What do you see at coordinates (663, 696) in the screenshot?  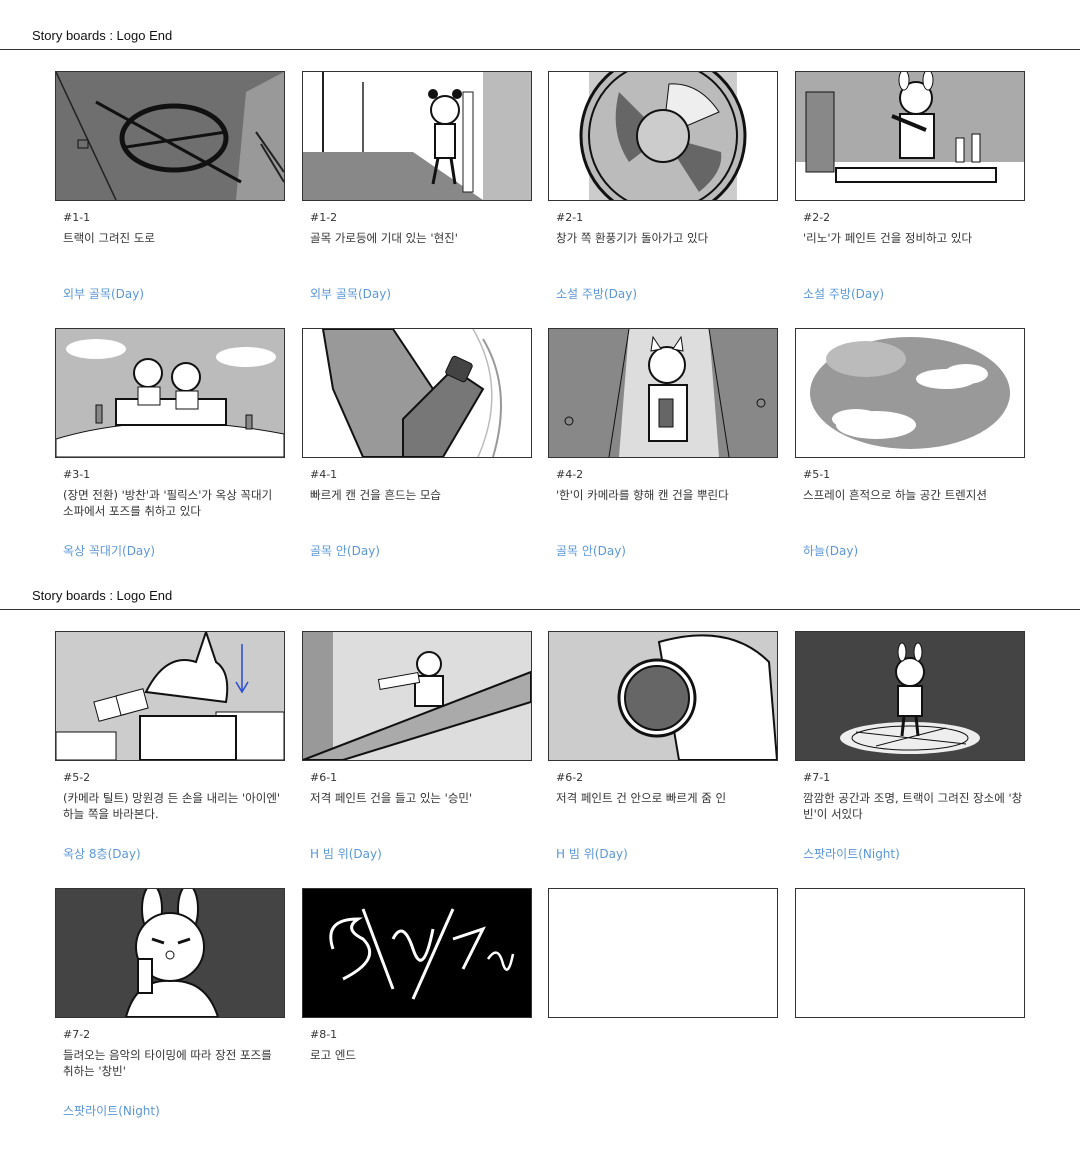 I see `panel-image-zoom-into-scope` at bounding box center [663, 696].